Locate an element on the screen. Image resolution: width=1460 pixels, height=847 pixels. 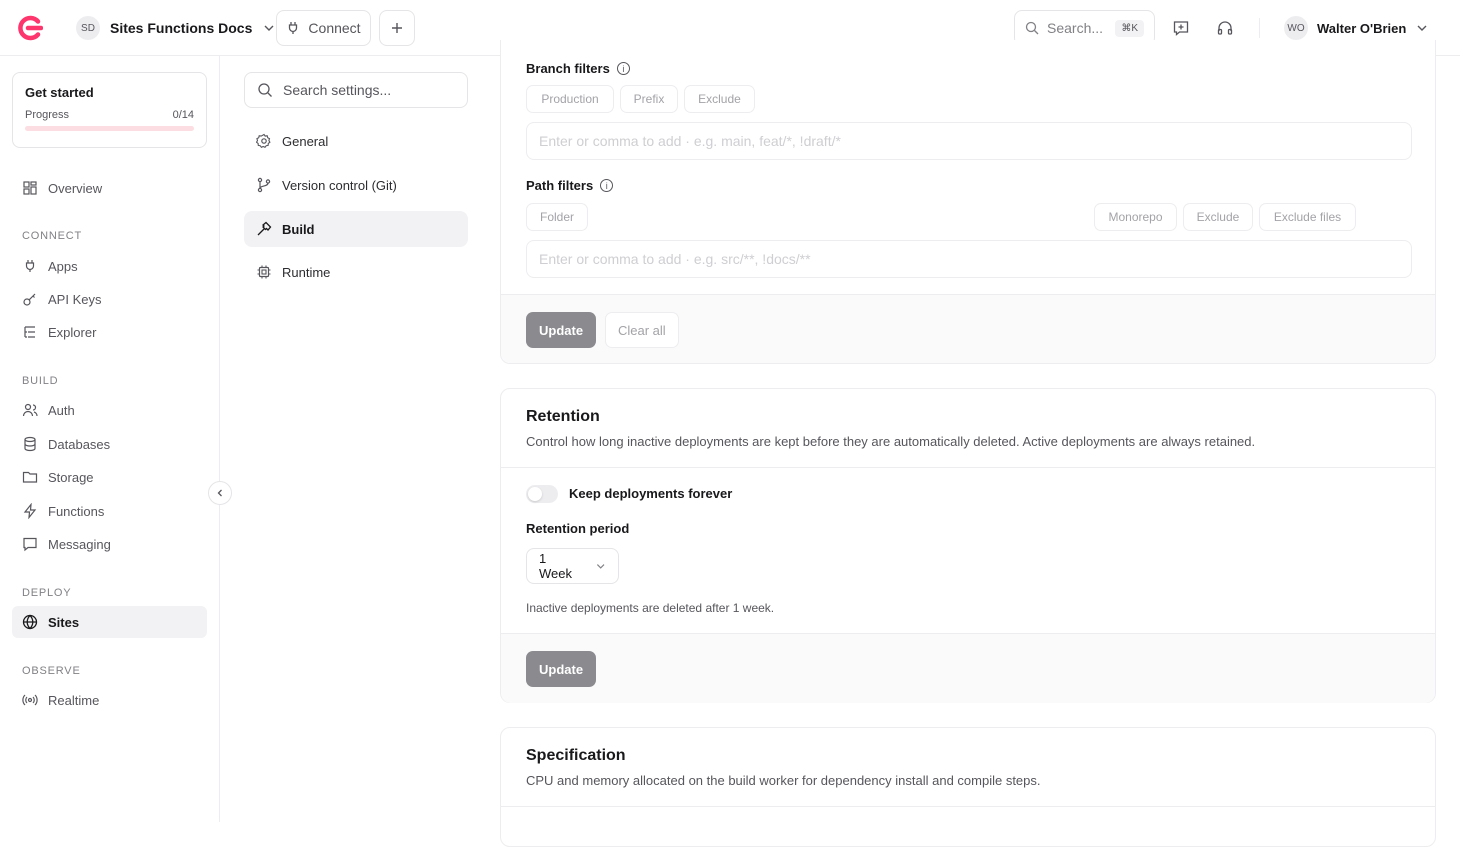
get-started-title: Get started is located at coordinates (59, 92).